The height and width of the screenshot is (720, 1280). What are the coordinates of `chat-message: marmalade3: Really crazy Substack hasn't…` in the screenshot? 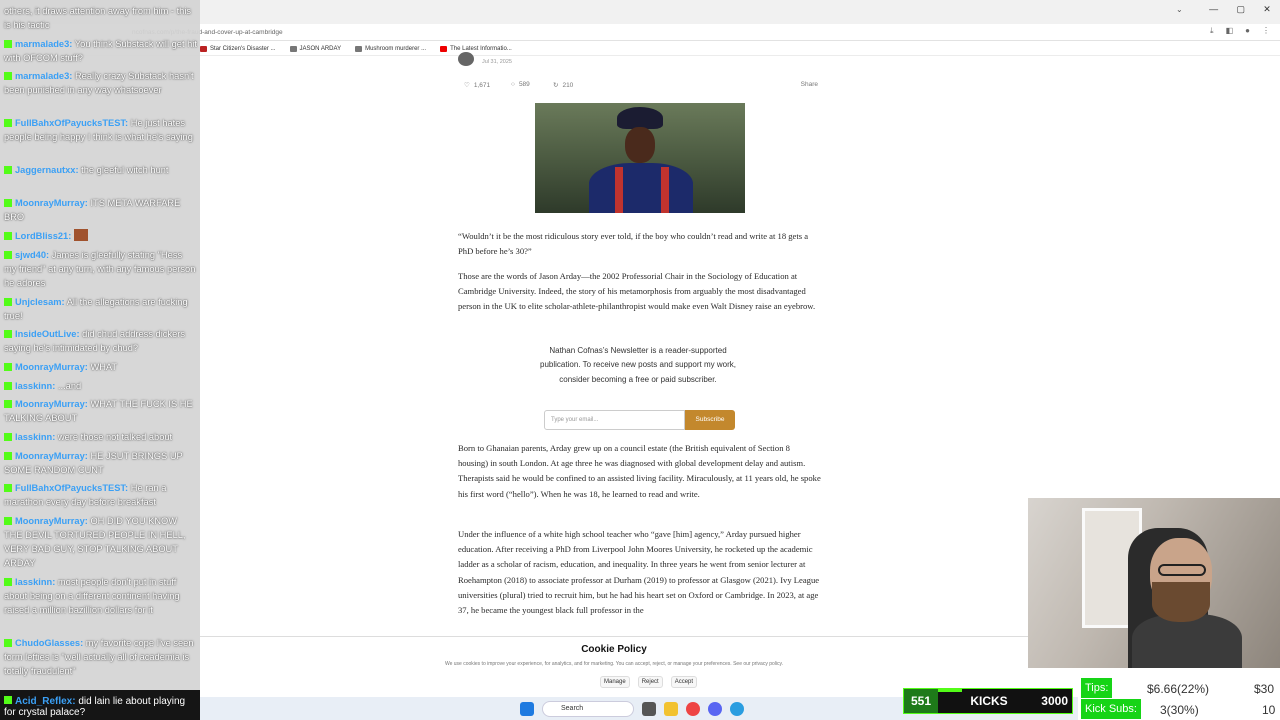 It's located at (100, 83).